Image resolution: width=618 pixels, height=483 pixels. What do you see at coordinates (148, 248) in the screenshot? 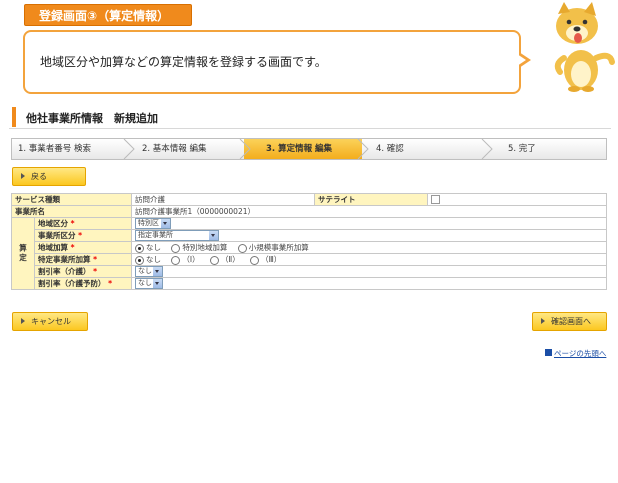
I see `region-addition-option: なし` at bounding box center [148, 248].